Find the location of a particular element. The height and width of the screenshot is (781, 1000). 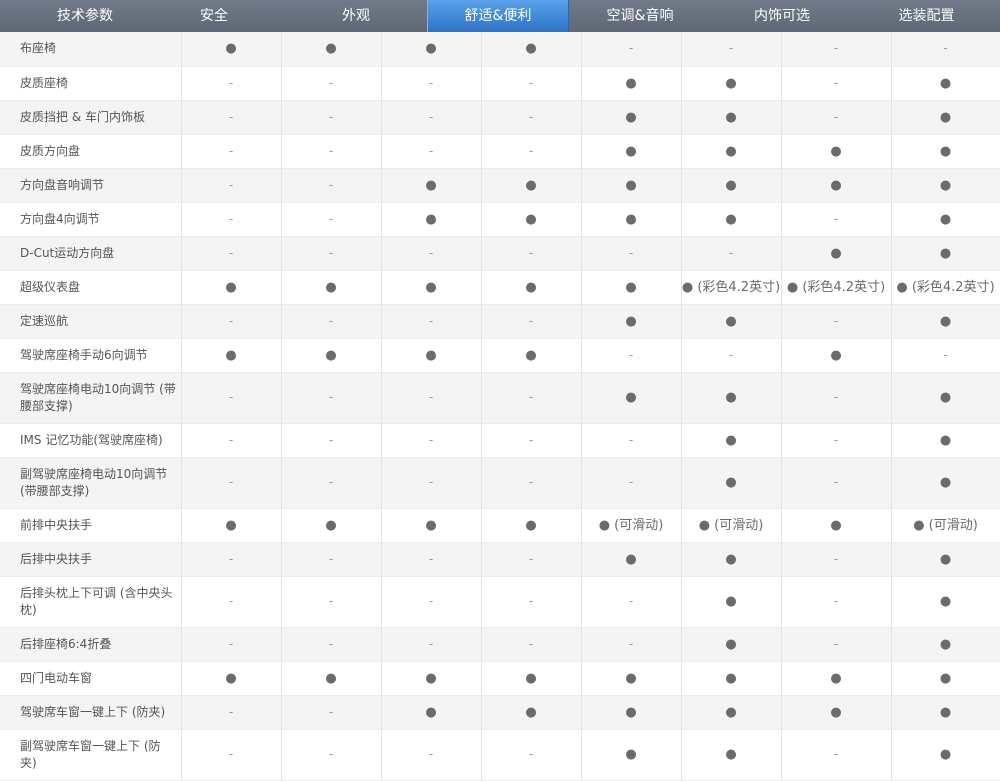

category-tab-bar: 技术参数 安全 外观 舒适&便利 空调&音响 内饰可选 选装配置 is located at coordinates (500, 16).